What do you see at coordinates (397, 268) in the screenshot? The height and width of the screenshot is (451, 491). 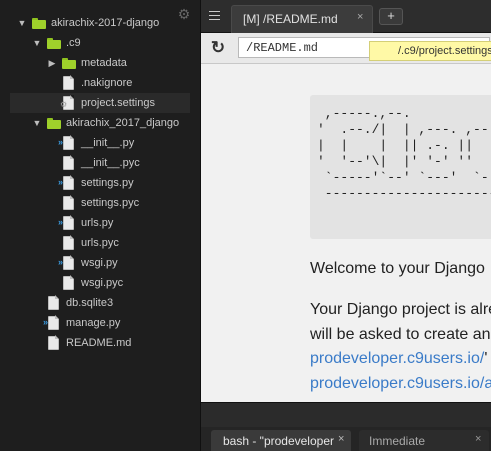 I see `welcome-heading: Welcome to your Django` at bounding box center [397, 268].